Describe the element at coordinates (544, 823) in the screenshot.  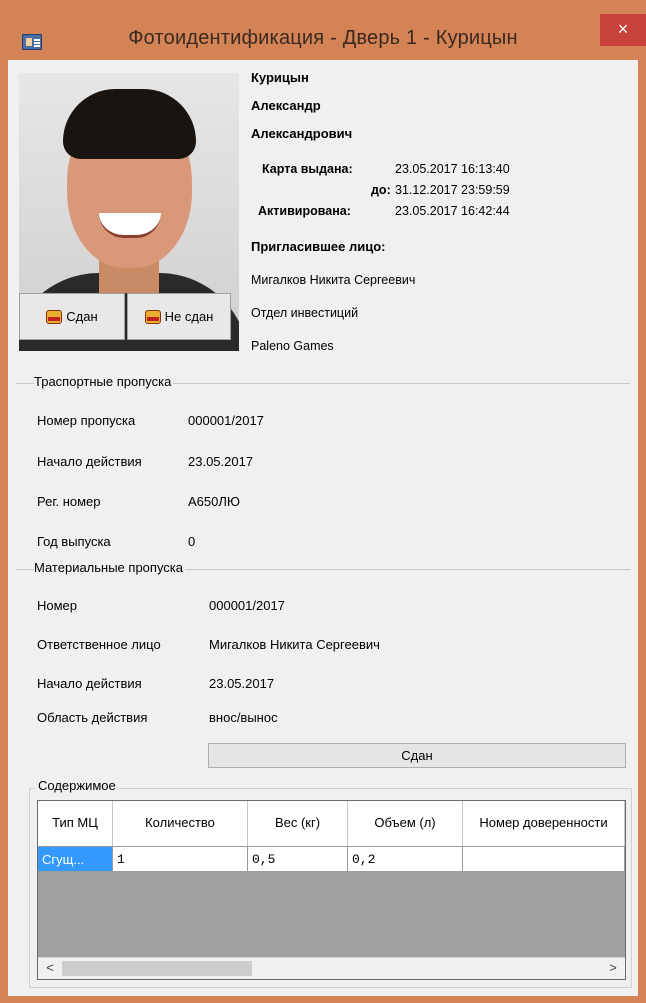
I see `column-header-proxy-number: Номер доверенности` at that location.